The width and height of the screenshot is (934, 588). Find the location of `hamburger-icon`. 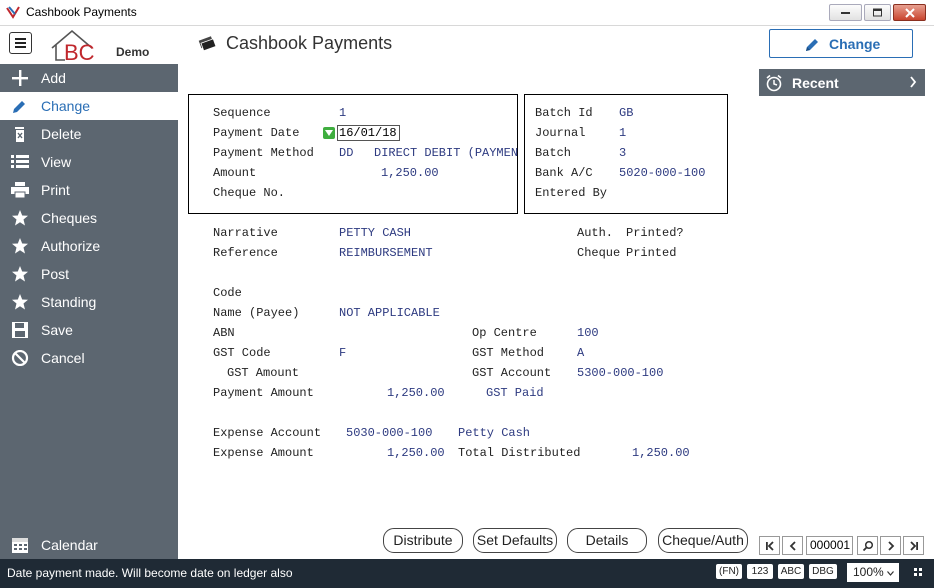

hamburger-icon is located at coordinates (20, 43).